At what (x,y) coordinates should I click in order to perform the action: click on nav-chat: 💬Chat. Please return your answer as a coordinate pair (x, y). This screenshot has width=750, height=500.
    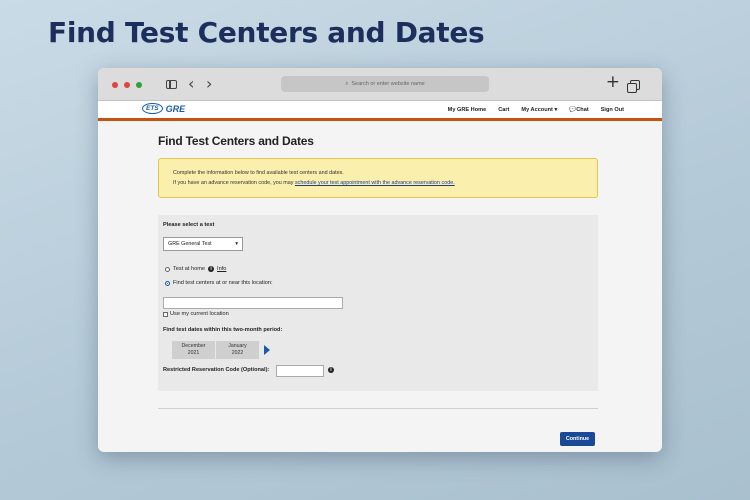
    Looking at the image, I should click on (578, 110).